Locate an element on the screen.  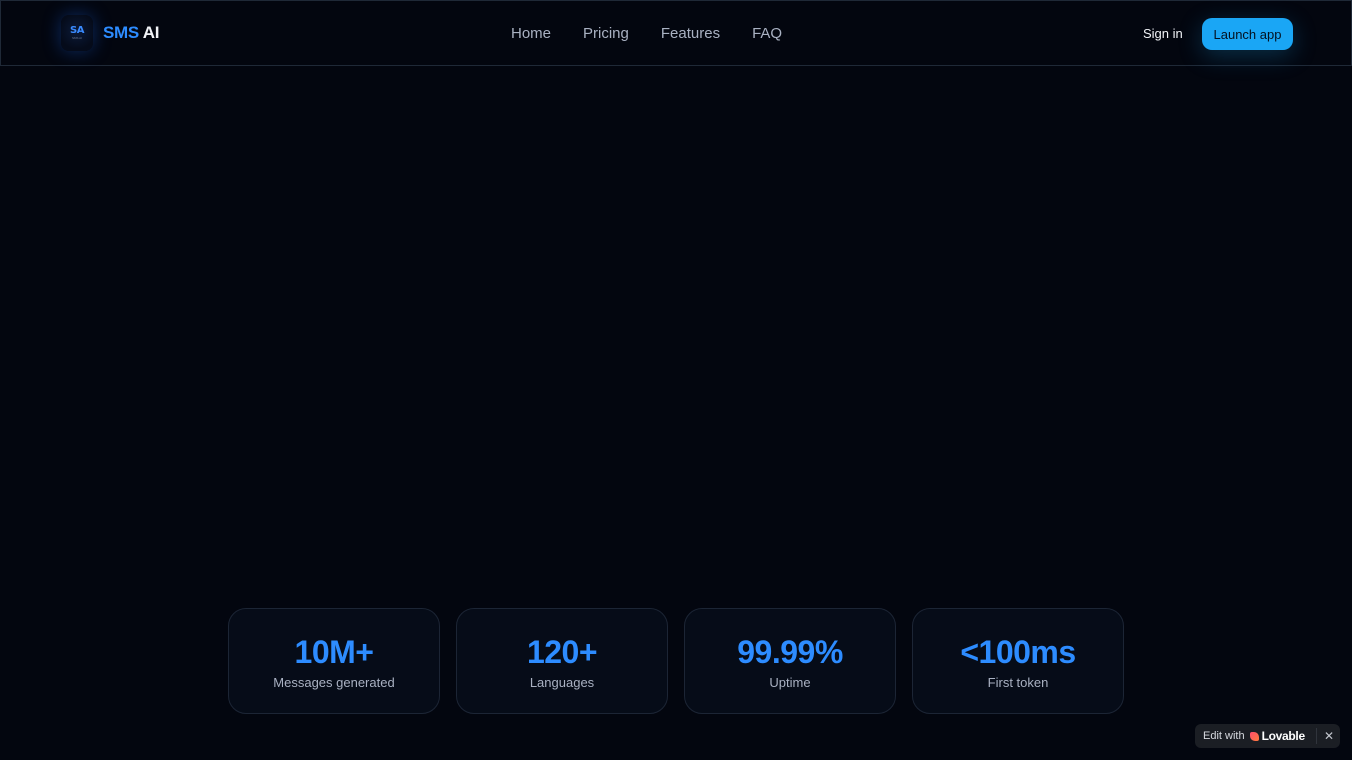
stat-value: 120+ is located at coordinates (562, 652).